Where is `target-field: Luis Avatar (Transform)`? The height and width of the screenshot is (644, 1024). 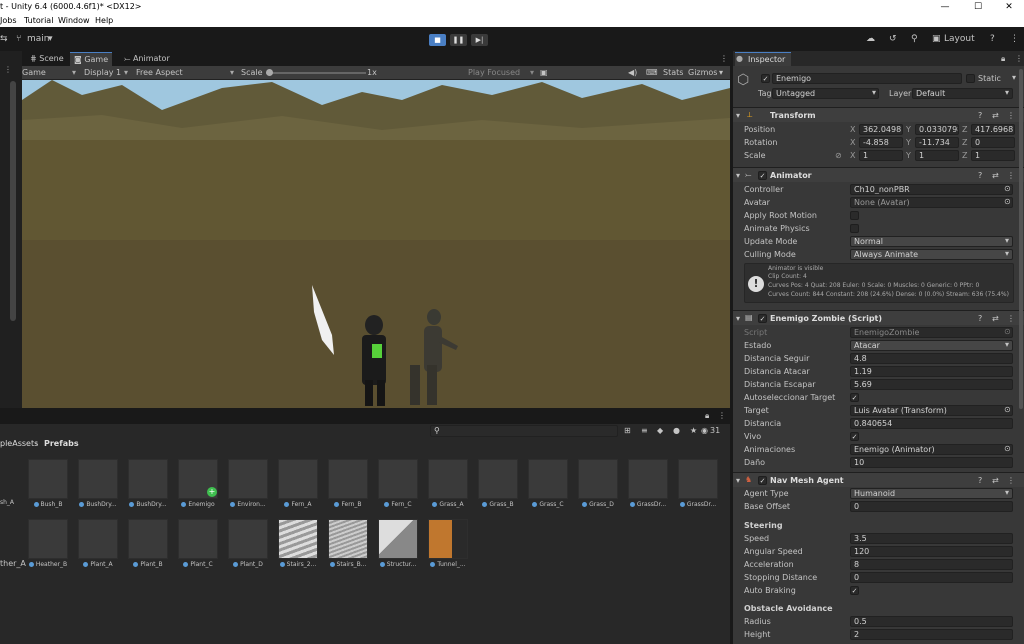
target-field: Luis Avatar (Transform) is located at coordinates (931, 410).